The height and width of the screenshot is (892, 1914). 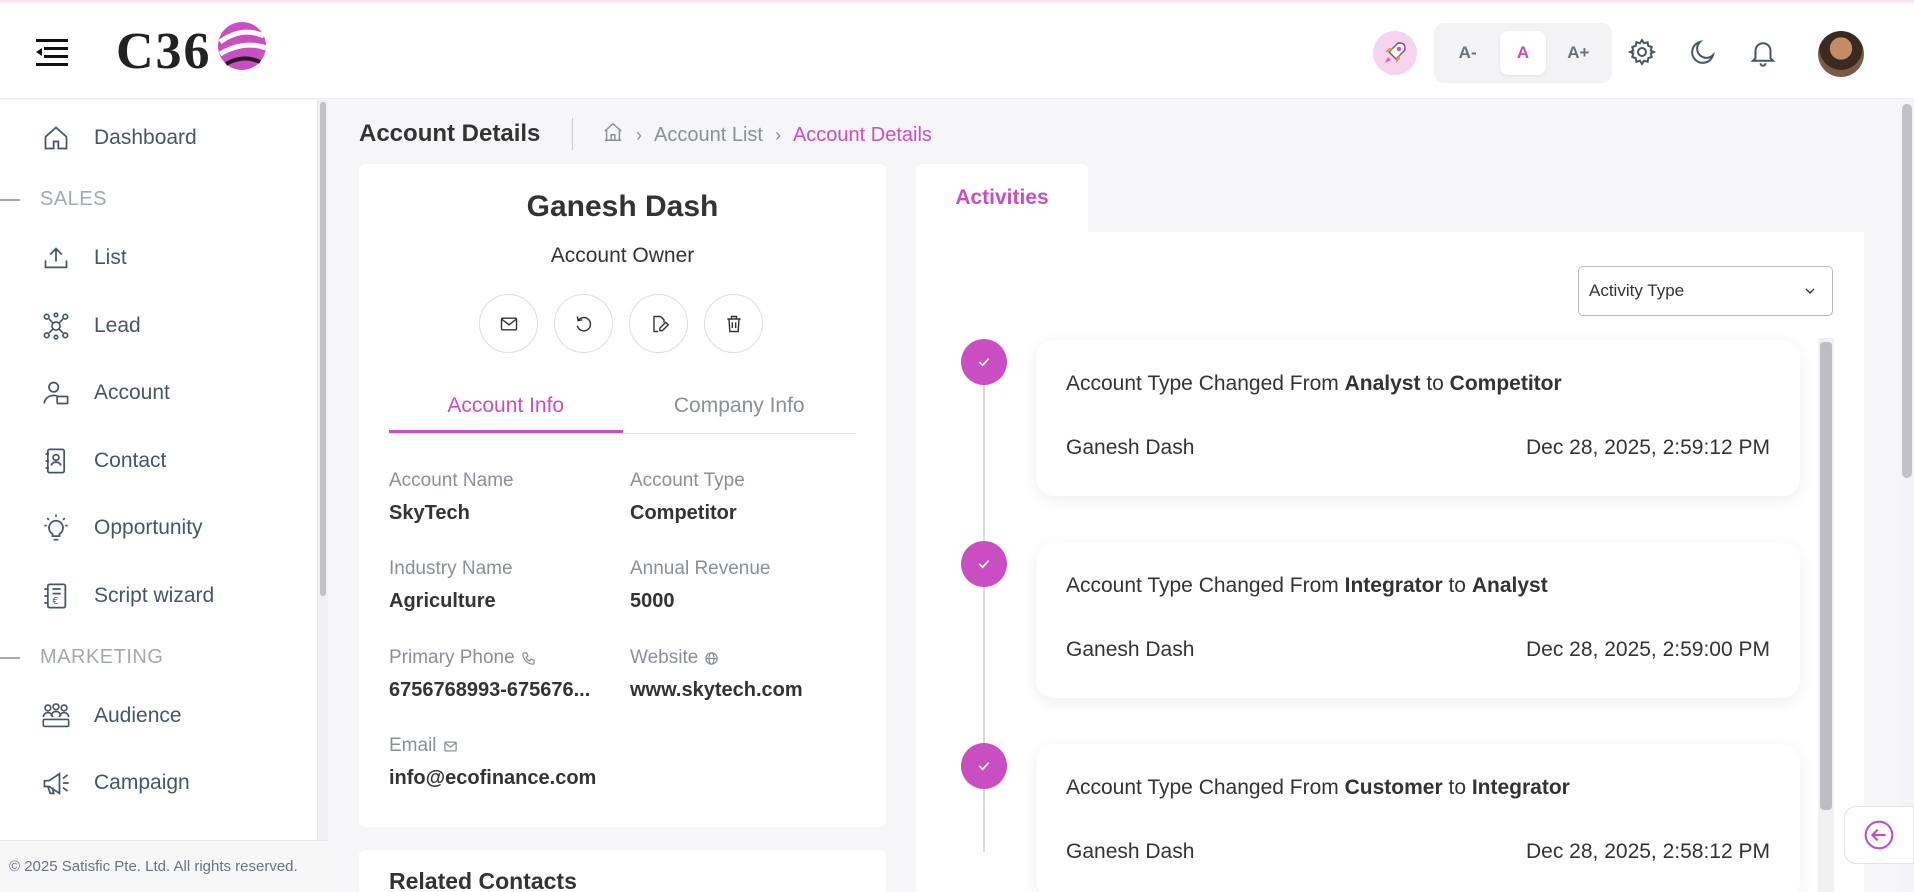 What do you see at coordinates (1648, 649) in the screenshot?
I see `activity-timestamp: Dec 28, 2025, 2:59:00 PM` at bounding box center [1648, 649].